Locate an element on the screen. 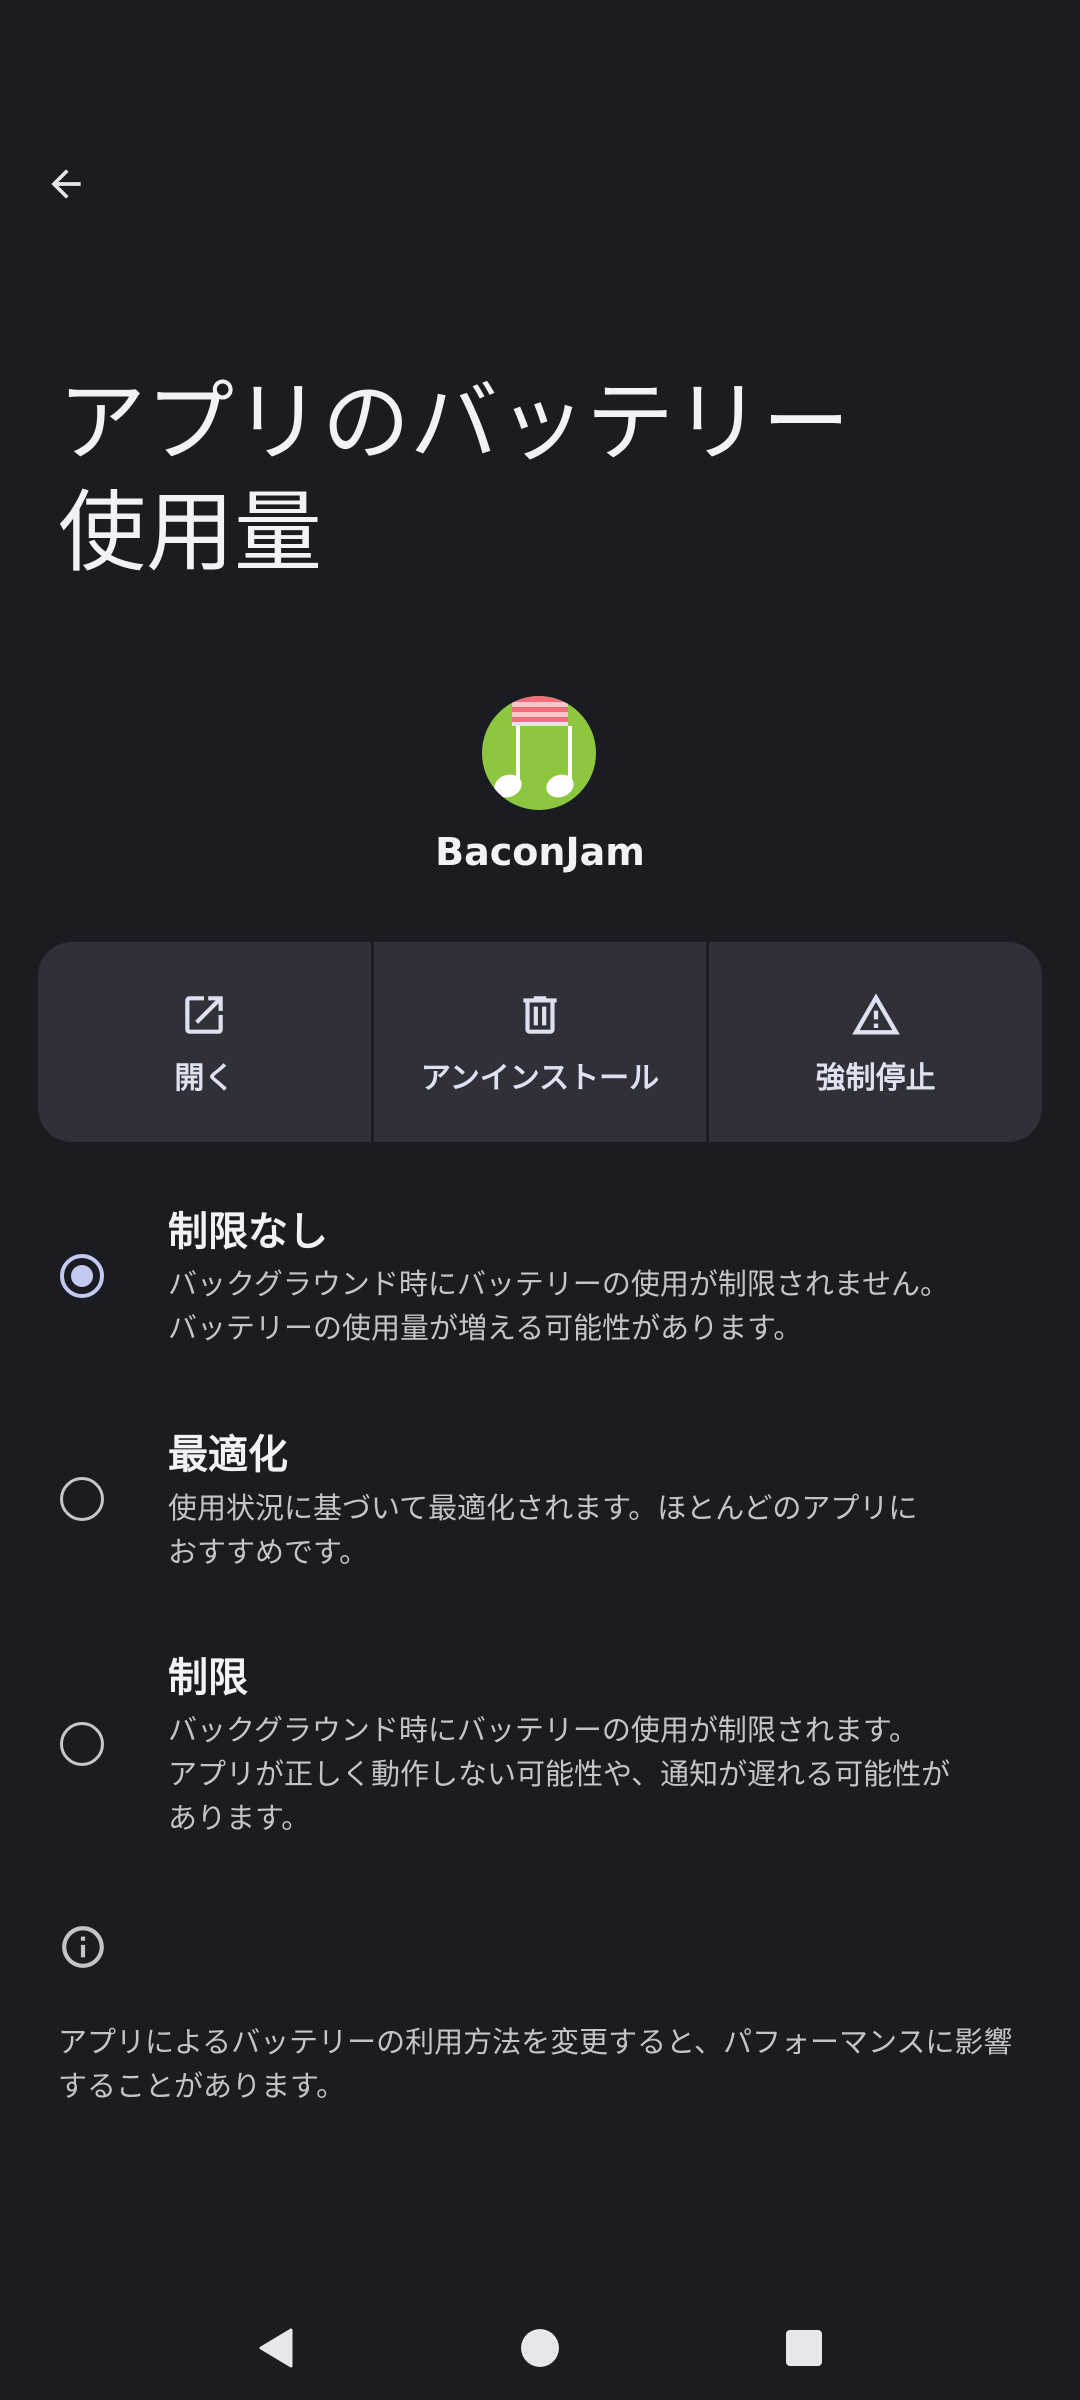 Image resolution: width=1080 pixels, height=2400 pixels. system-nav-bar is located at coordinates (540, 2350).